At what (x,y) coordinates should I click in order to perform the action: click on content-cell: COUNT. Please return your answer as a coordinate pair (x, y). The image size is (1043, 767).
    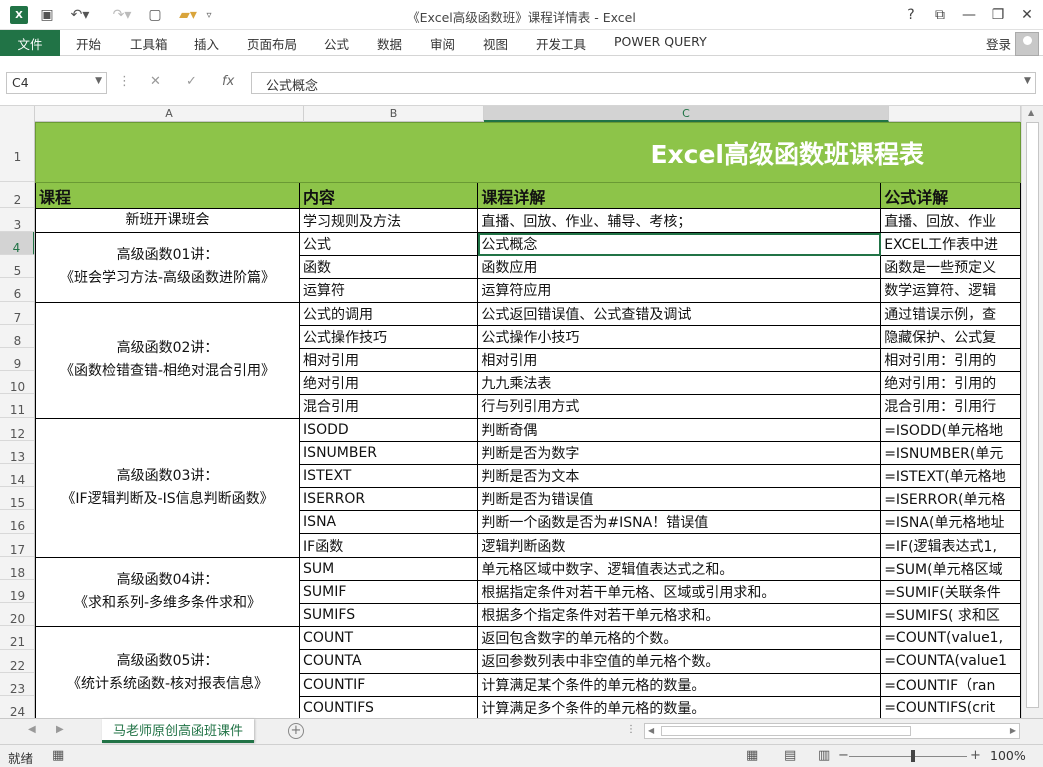
    Looking at the image, I should click on (389, 638).